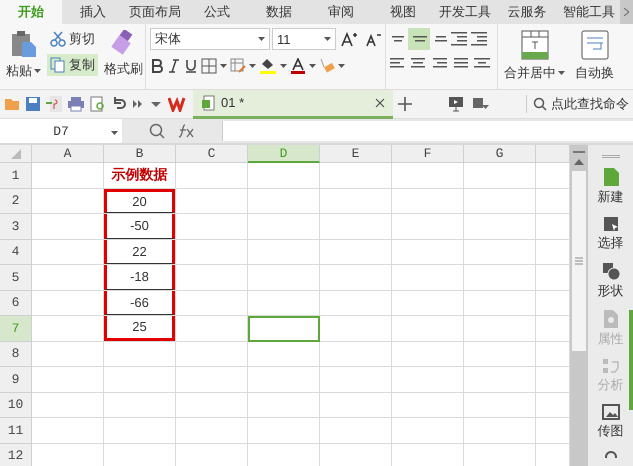 This screenshot has height=466, width=633. I want to click on menu-tab: 开发工具, so click(465, 12).